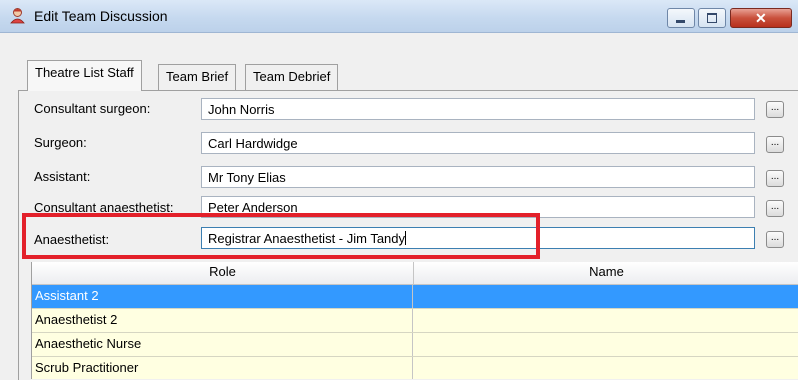  What do you see at coordinates (62, 176) in the screenshot?
I see `assistant-label: Assistant:` at bounding box center [62, 176].